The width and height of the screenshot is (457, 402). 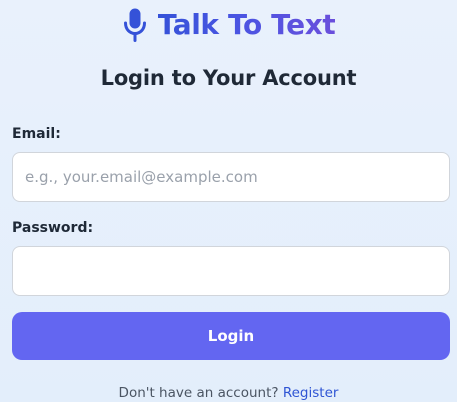 What do you see at coordinates (246, 24) in the screenshot?
I see `app-title: Talk To Text` at bounding box center [246, 24].